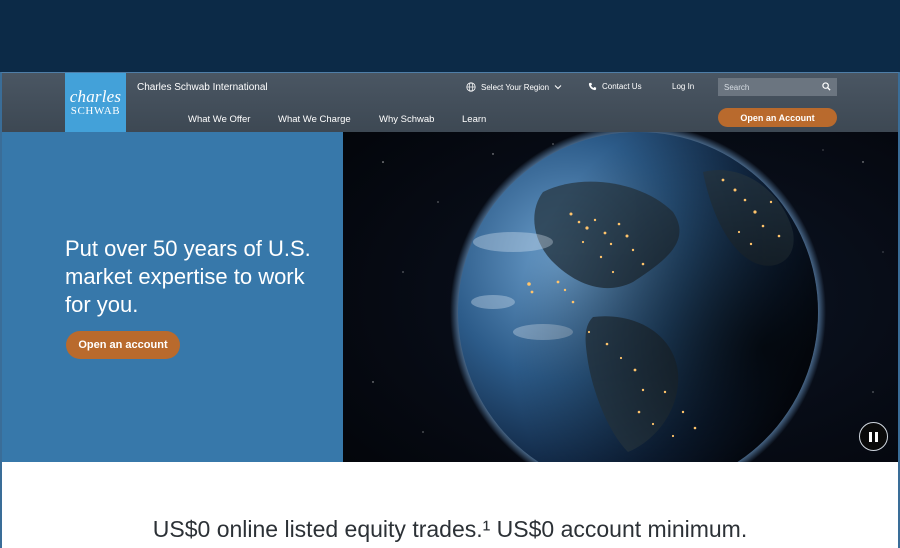 Image resolution: width=900 pixels, height=548 pixels. What do you see at coordinates (737, 87) in the screenshot?
I see `search-placeholder: Search` at bounding box center [737, 87].